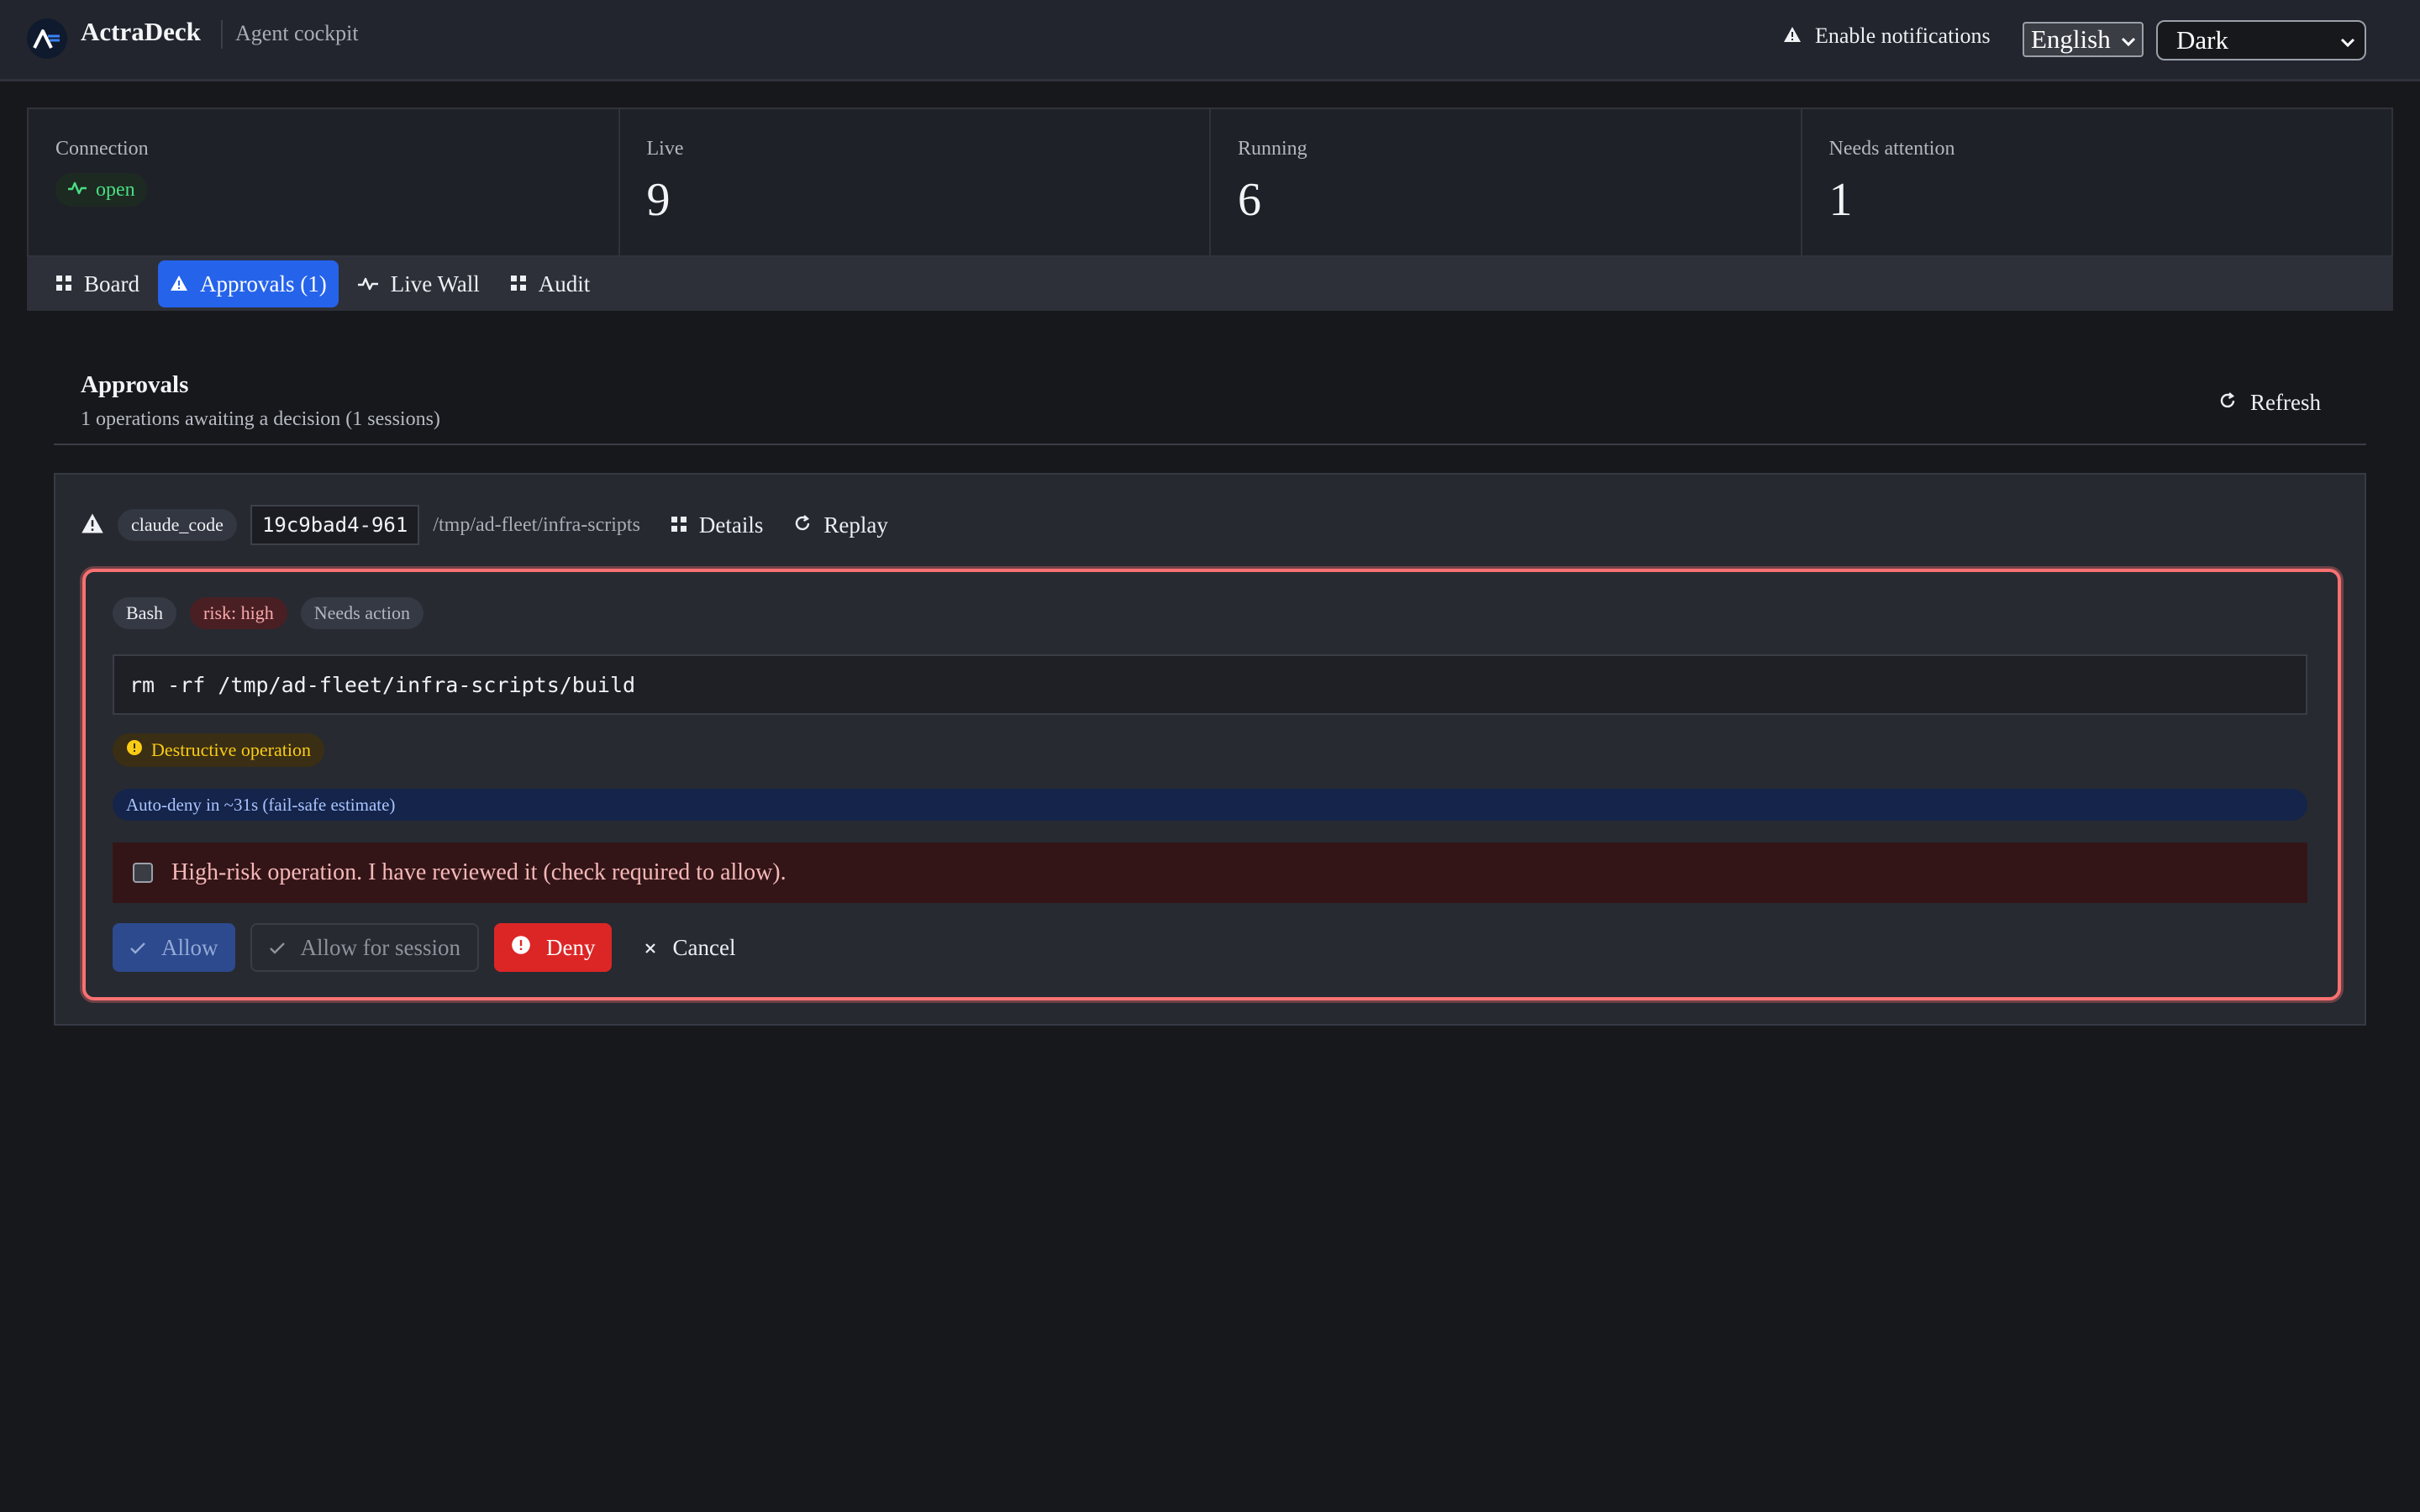 This screenshot has height=1512, width=2420. I want to click on stat-needs-attention: Needs attention 1, so click(2097, 182).